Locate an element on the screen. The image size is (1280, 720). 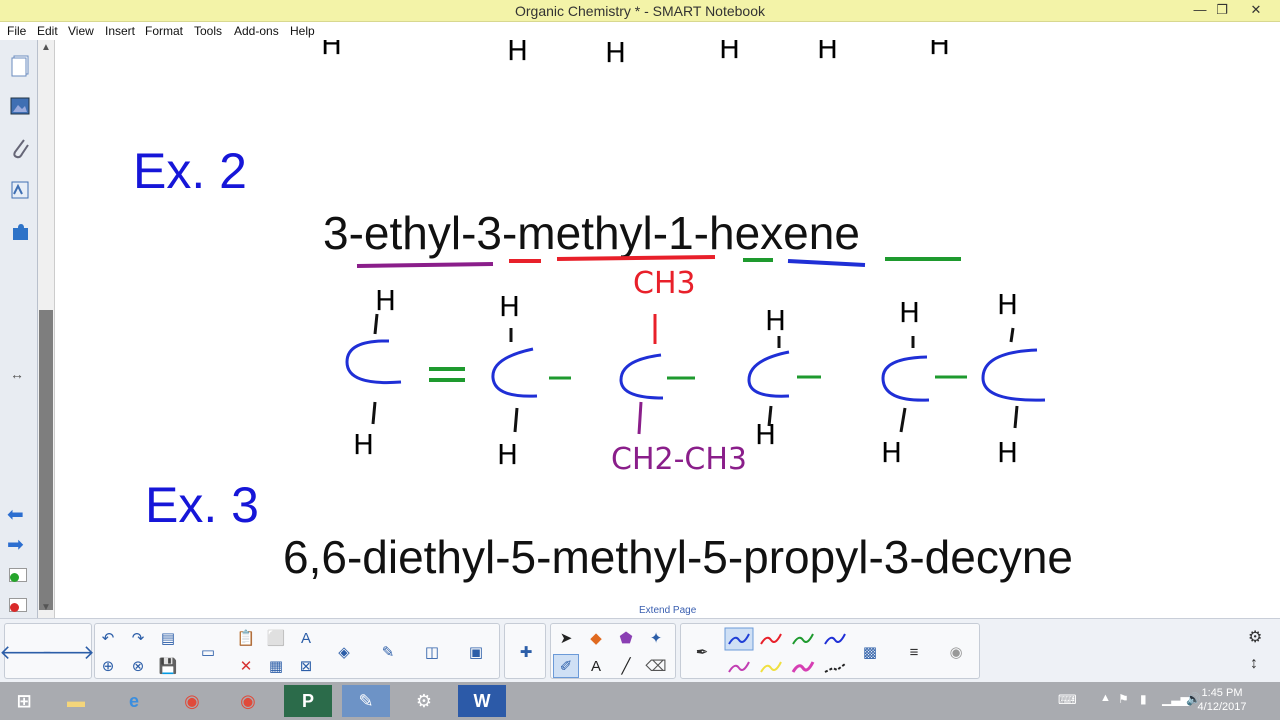
delete-page-button-icon: ⊗ is located at coordinates (138, 666).